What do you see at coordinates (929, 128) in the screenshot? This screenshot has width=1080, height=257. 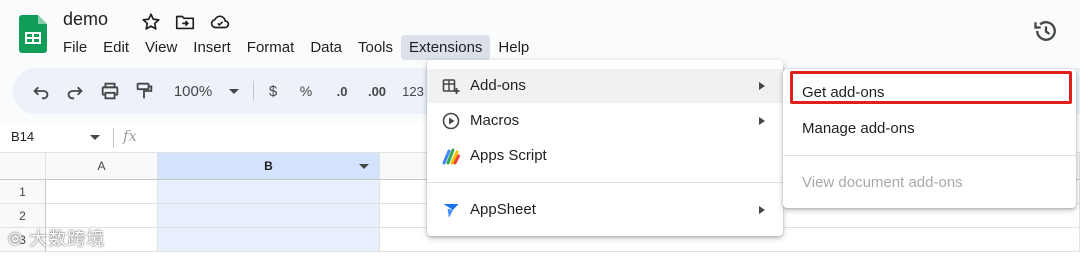 I see `menu-item-manage-add-ons: Manage add-ons` at bounding box center [929, 128].